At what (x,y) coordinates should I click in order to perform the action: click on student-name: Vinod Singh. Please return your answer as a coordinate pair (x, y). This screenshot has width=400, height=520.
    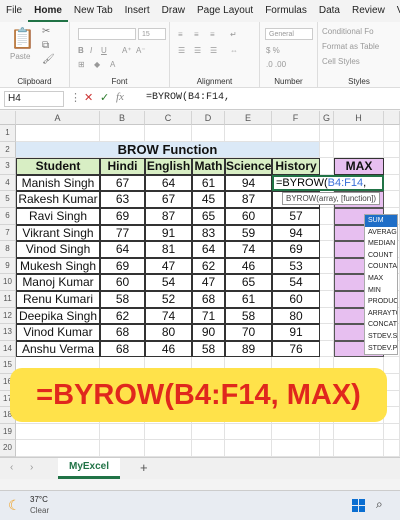
    Looking at the image, I should click on (58, 249).